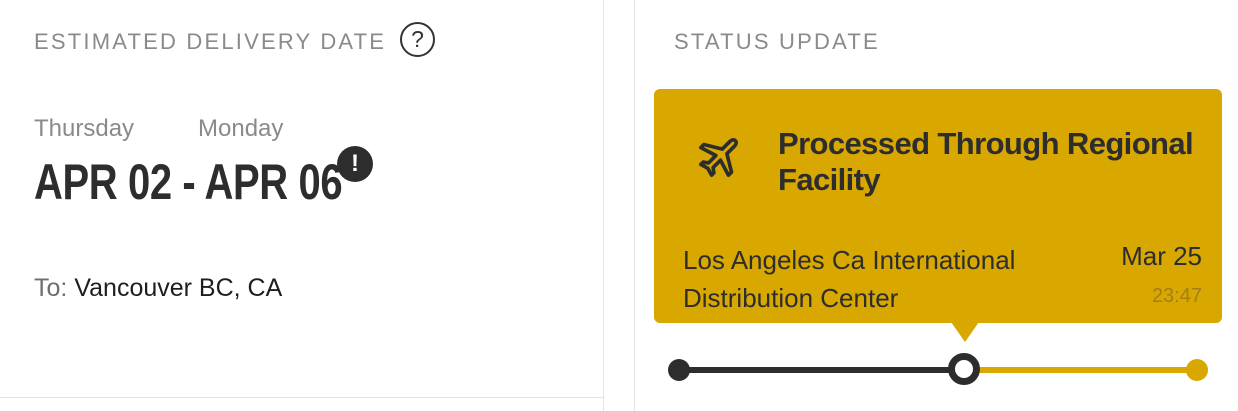  Describe the element at coordinates (355, 164) in the screenshot. I see `alert-icon: !` at that location.